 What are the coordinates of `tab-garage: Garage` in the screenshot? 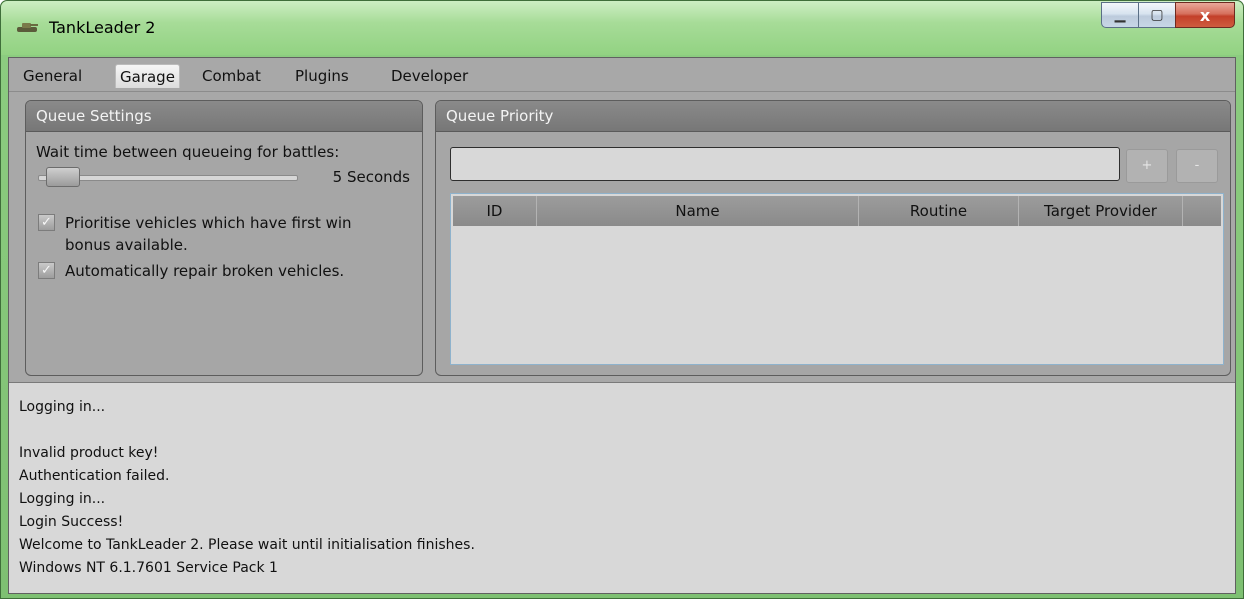 It's located at (147, 76).